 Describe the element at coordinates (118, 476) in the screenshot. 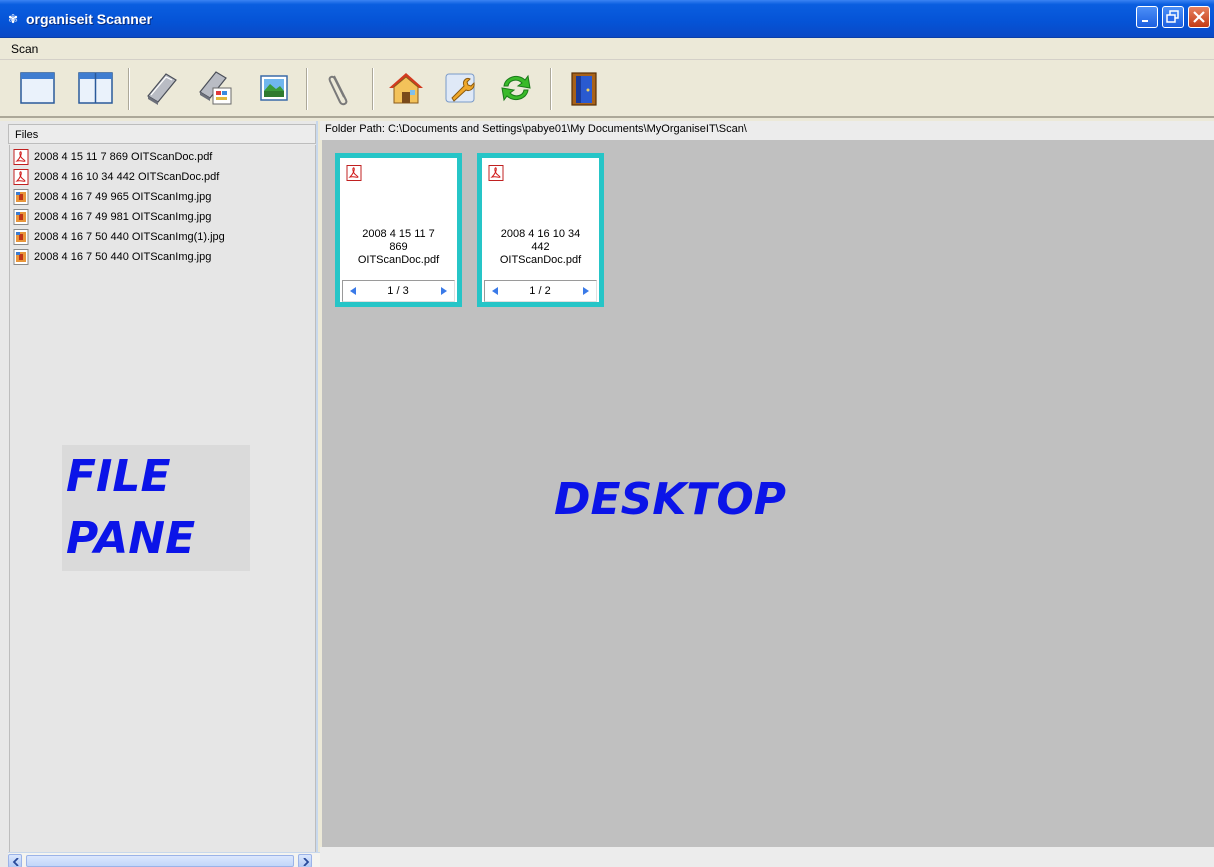

I see `file-pane-label-line1: FILE` at that location.